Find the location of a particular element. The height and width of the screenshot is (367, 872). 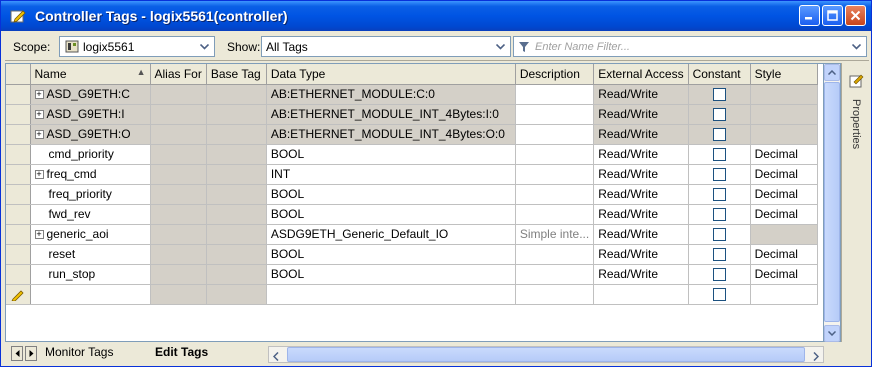

column-header-base-tag: Base Tag is located at coordinates (236, 74).